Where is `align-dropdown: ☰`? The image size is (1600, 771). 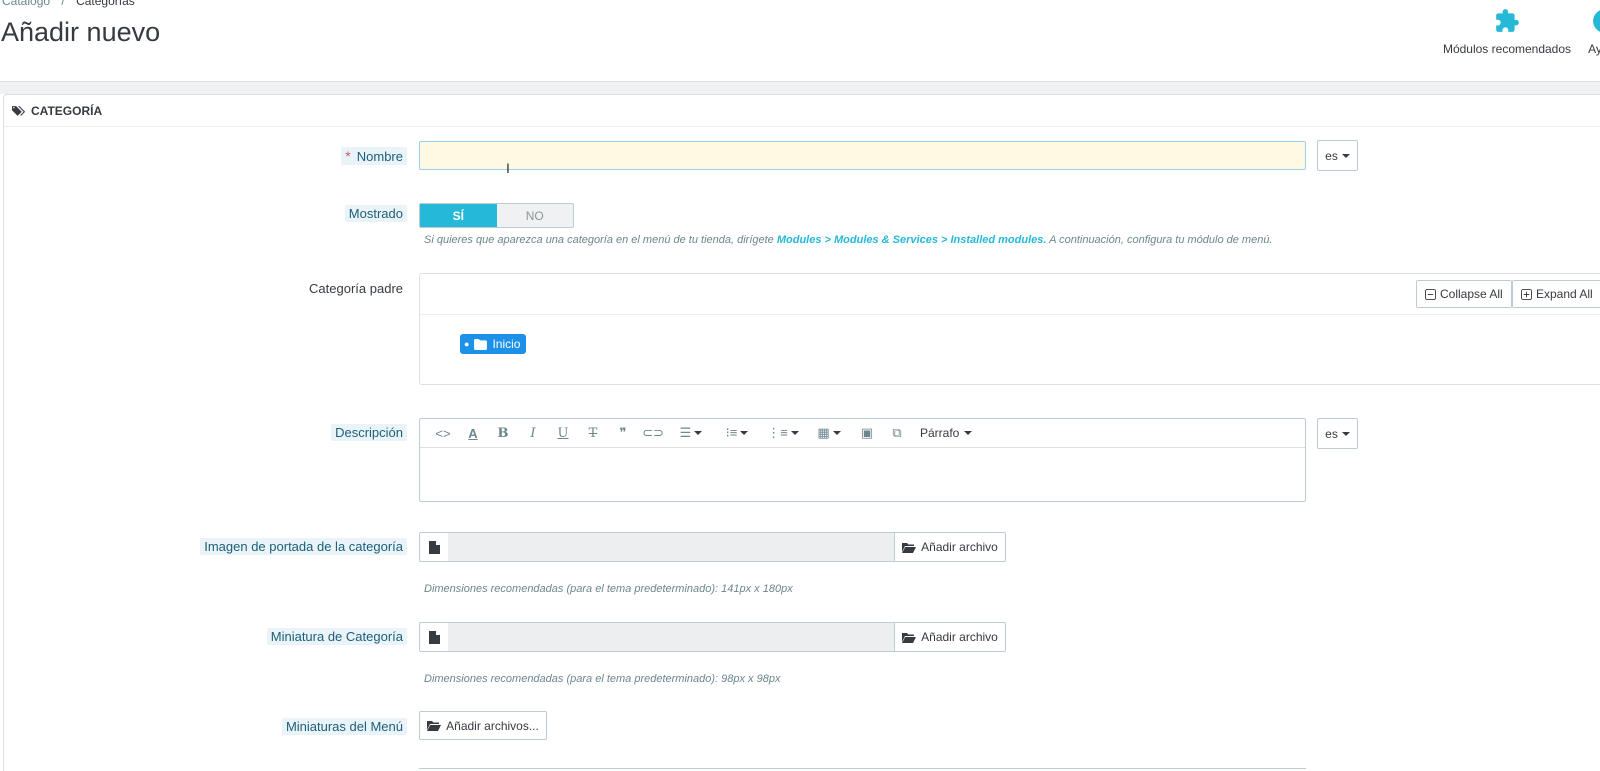 align-dropdown: ☰ is located at coordinates (691, 433).